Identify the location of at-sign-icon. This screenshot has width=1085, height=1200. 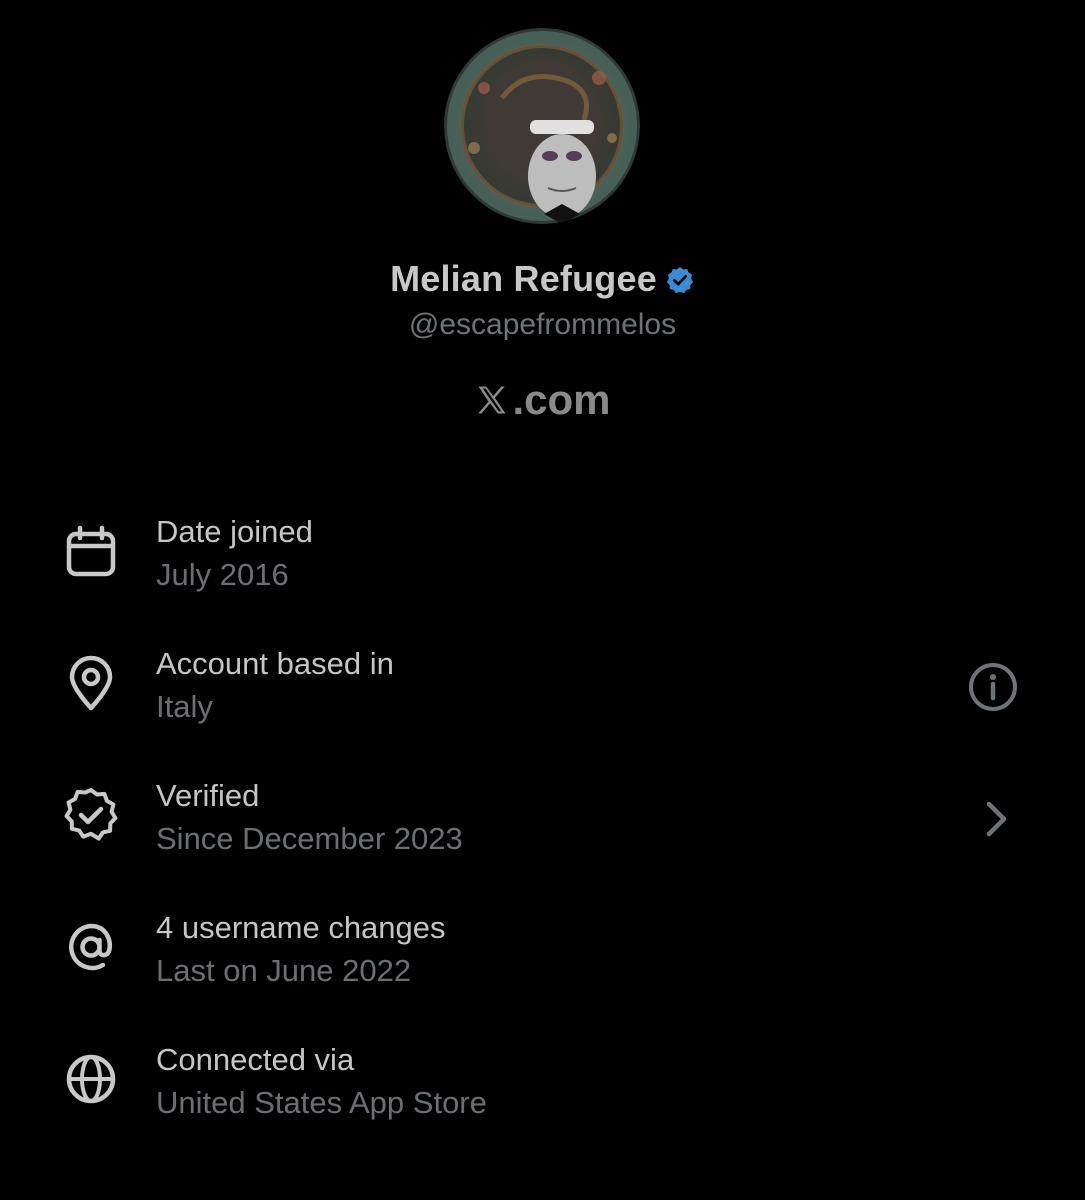
(91, 947).